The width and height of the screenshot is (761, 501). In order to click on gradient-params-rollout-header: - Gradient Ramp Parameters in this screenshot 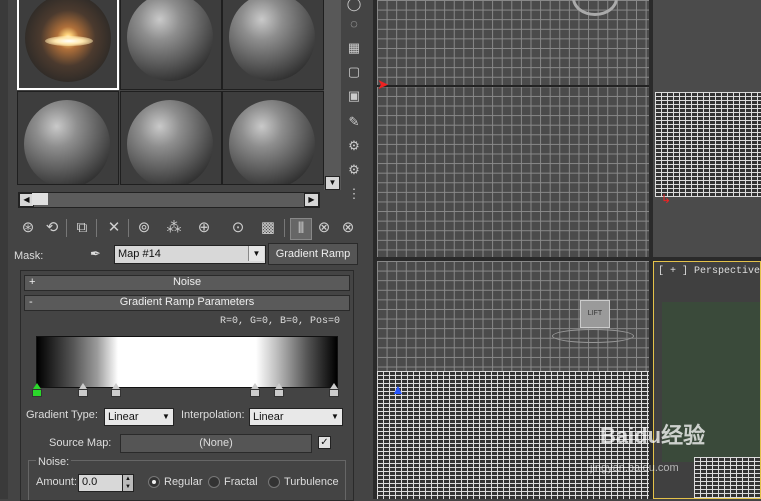, I will do `click(187, 303)`.